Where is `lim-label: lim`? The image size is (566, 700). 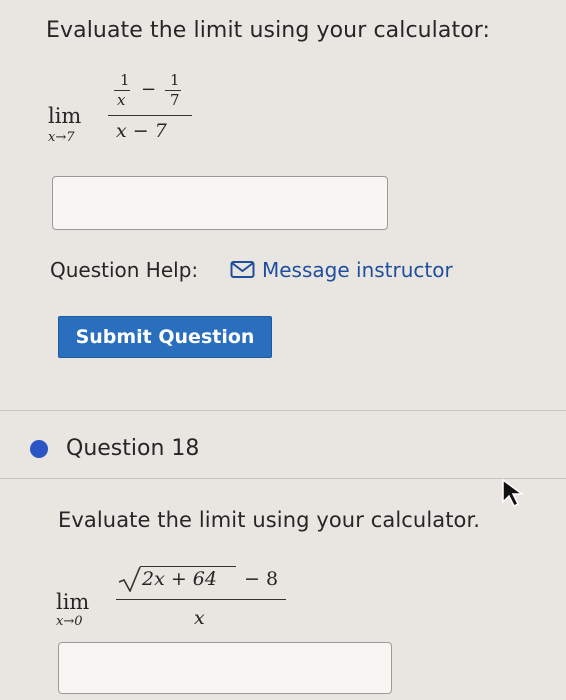
lim-label: lim is located at coordinates (65, 116).